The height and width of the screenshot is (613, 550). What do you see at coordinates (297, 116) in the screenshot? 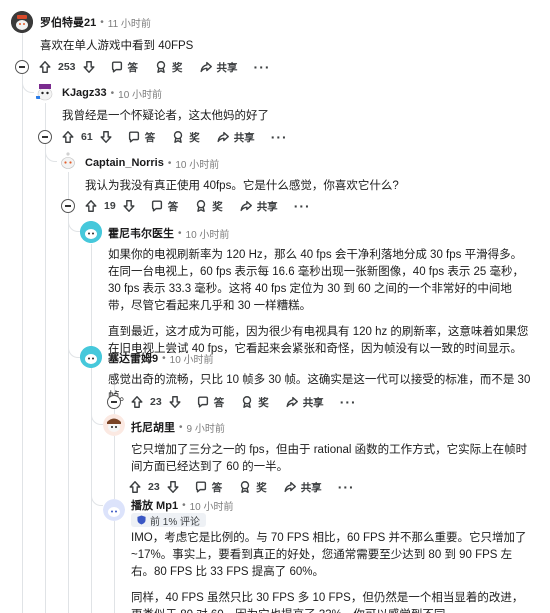
I see `comment-body: 我曾经是一个怀疑论者，这太他妈的好了` at bounding box center [297, 116].